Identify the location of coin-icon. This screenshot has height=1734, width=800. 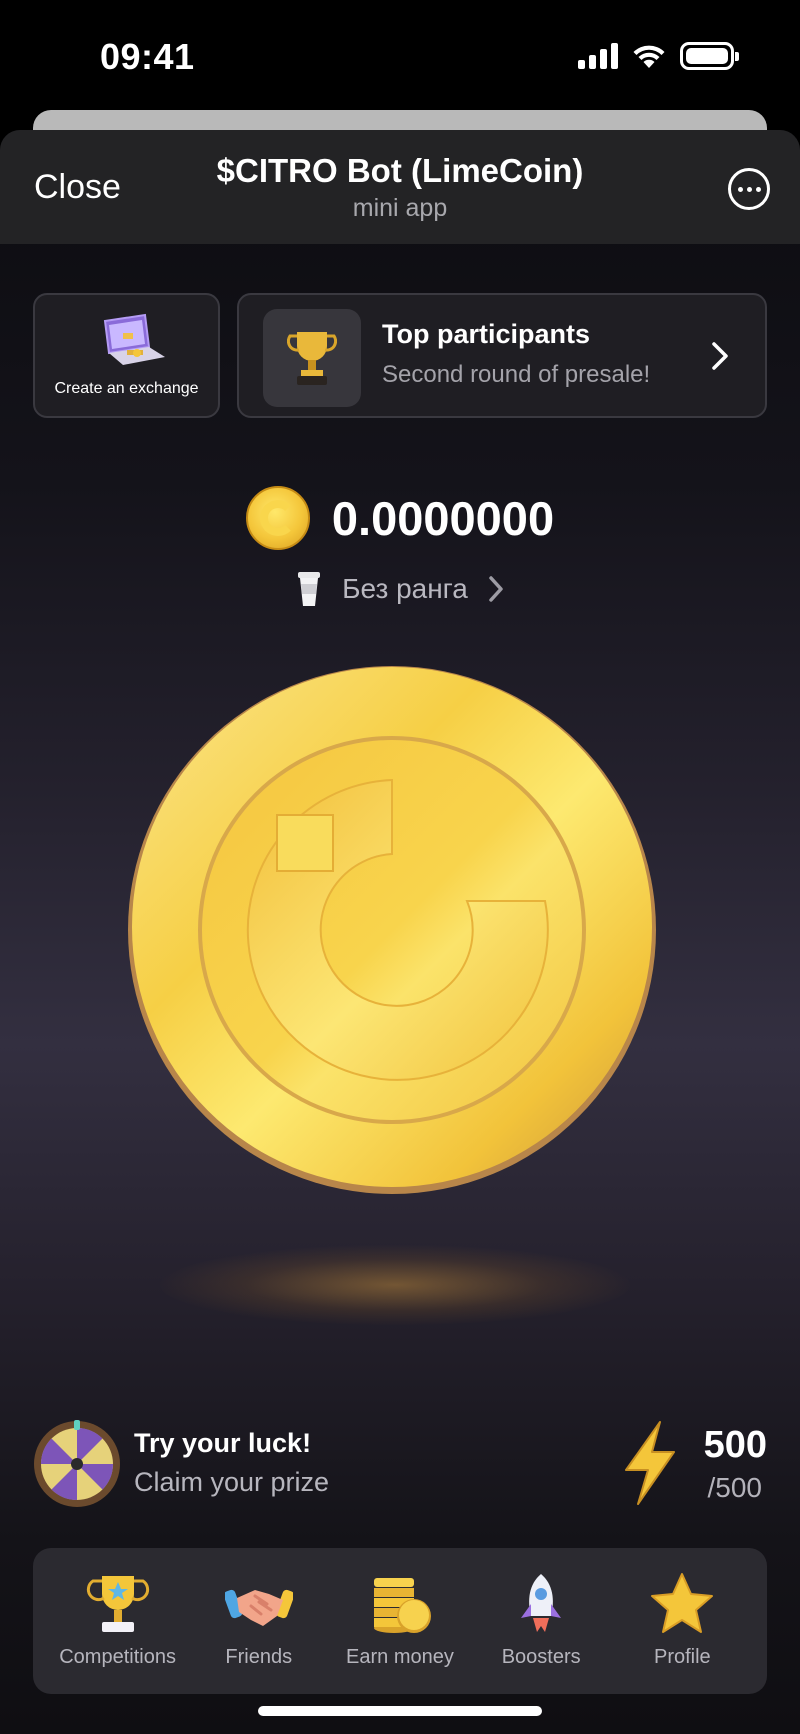
(277, 518).